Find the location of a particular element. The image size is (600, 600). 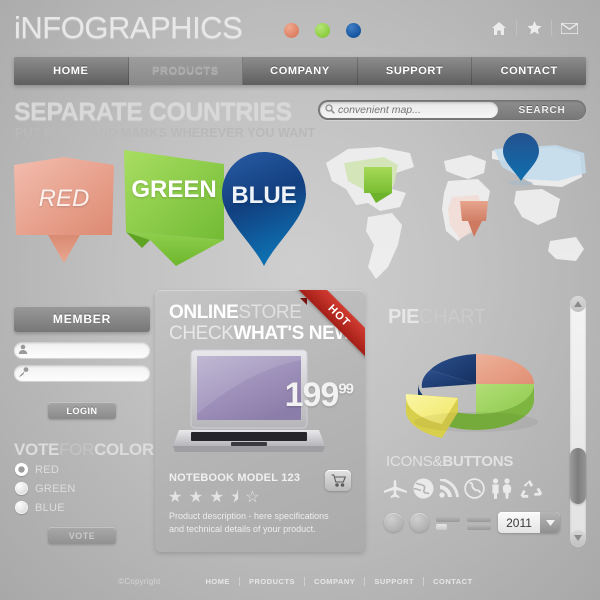

map-search-bar: SEARCH is located at coordinates (452, 110).